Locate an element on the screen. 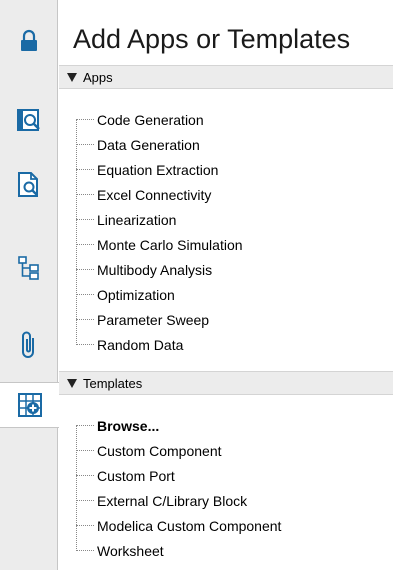 This screenshot has width=393, height=570. apps-section-header: Apps is located at coordinates (226, 77).